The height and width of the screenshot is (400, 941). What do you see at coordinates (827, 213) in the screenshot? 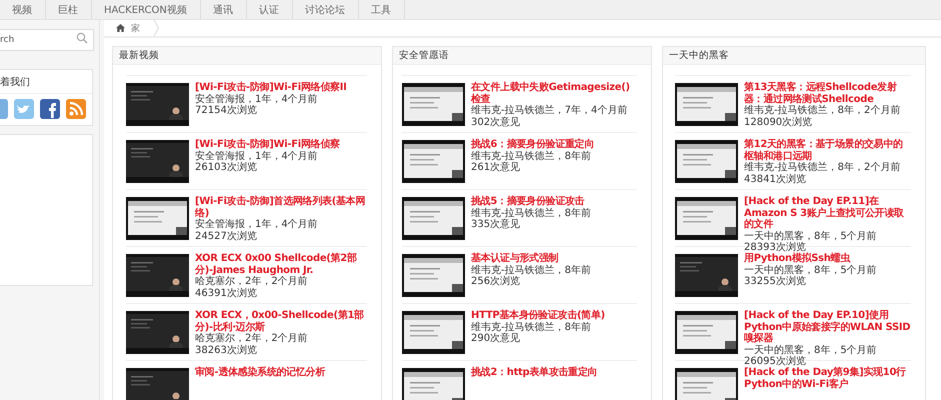
I see `video-title-link: [Hack of the Day EP.11]在Amazon S 3账户上查找可公开读取的文件` at bounding box center [827, 213].